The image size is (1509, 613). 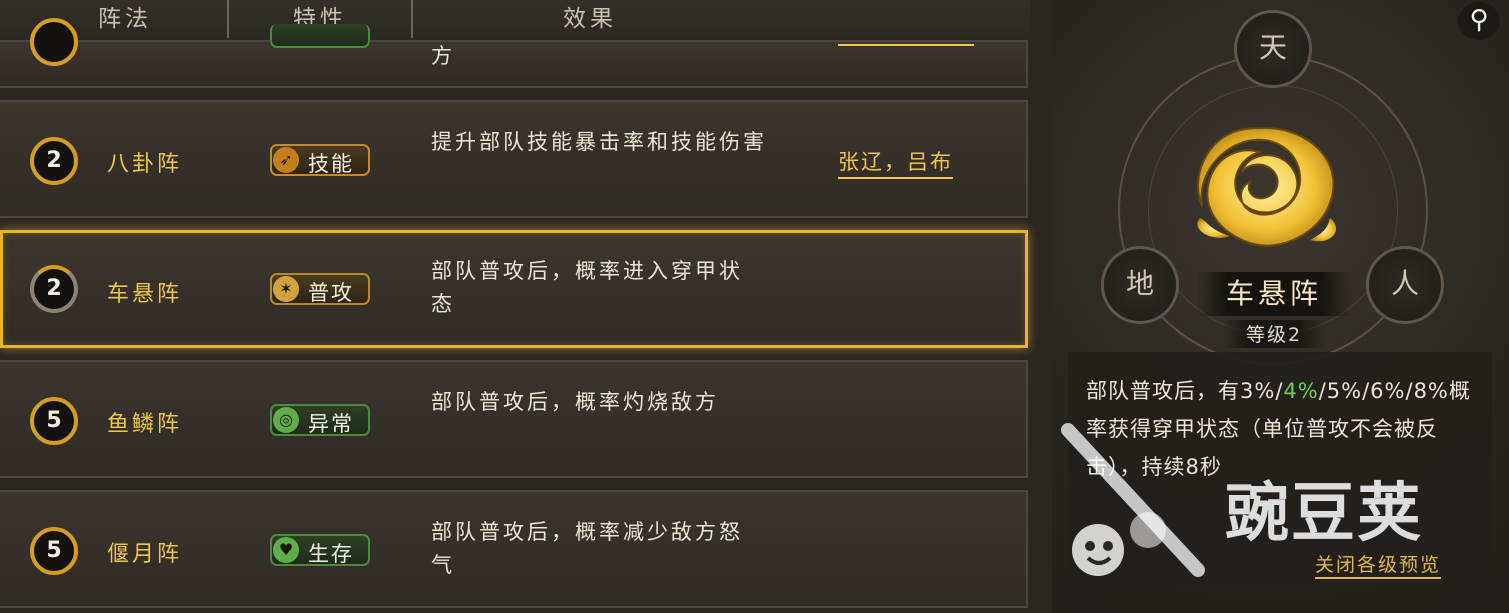 What do you see at coordinates (1301, 391) in the screenshot?
I see `desc-highlight: 4%` at bounding box center [1301, 391].